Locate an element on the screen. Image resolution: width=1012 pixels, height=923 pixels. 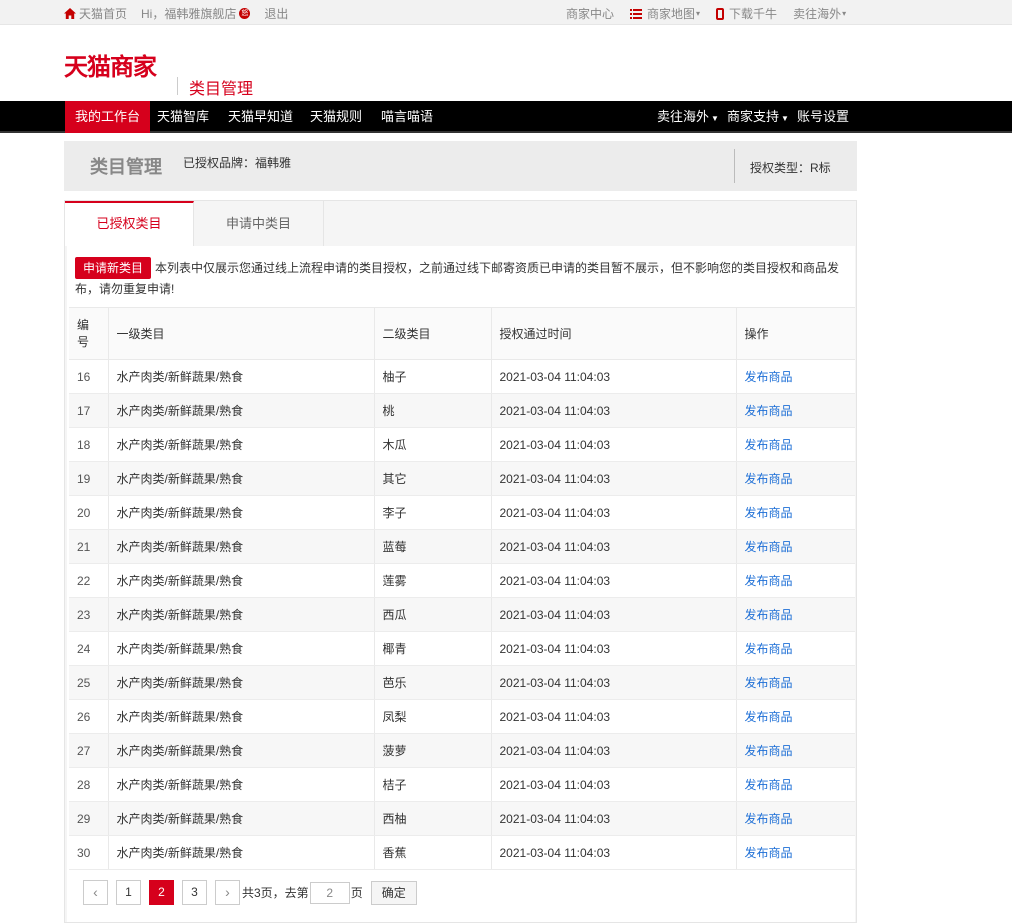
prev-page-button: ‹ is located at coordinates (95, 892).